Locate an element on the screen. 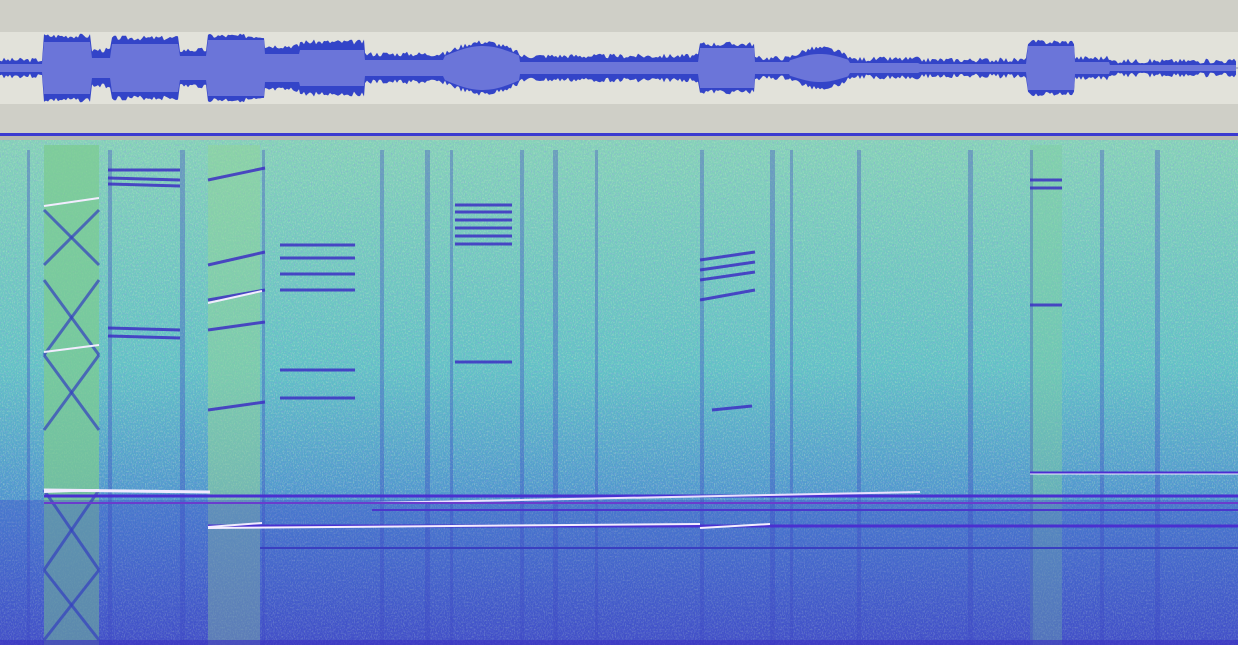  track-divider is located at coordinates (619, 134).